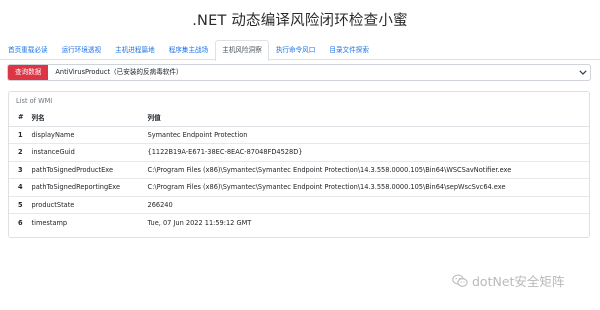 This screenshot has height=310, width=600. I want to click on row-value: {1122B19A-E671-38EC-8EAC-87048FD4528D}, so click(364, 152).